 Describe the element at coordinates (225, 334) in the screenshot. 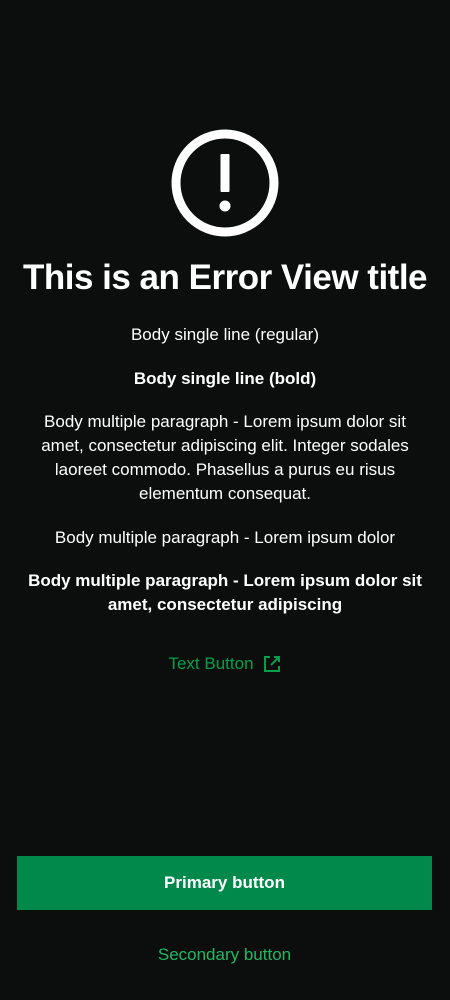

I see `body-single-line-regular: Body single line (regular)` at that location.